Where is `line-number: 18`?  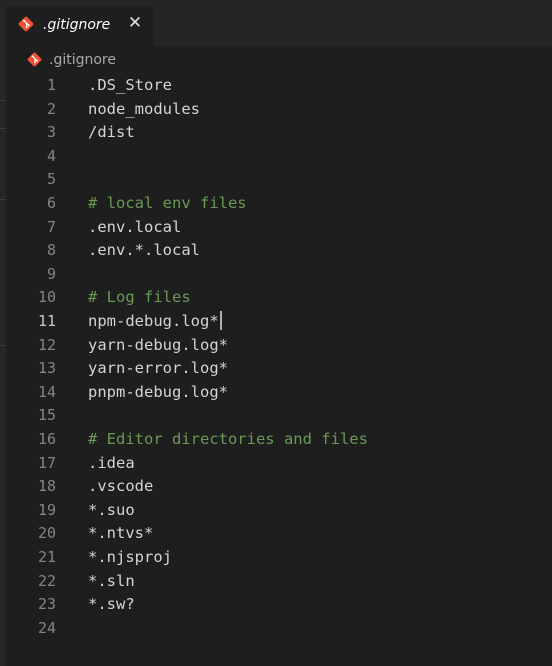
line-number: 18 is located at coordinates (46, 486).